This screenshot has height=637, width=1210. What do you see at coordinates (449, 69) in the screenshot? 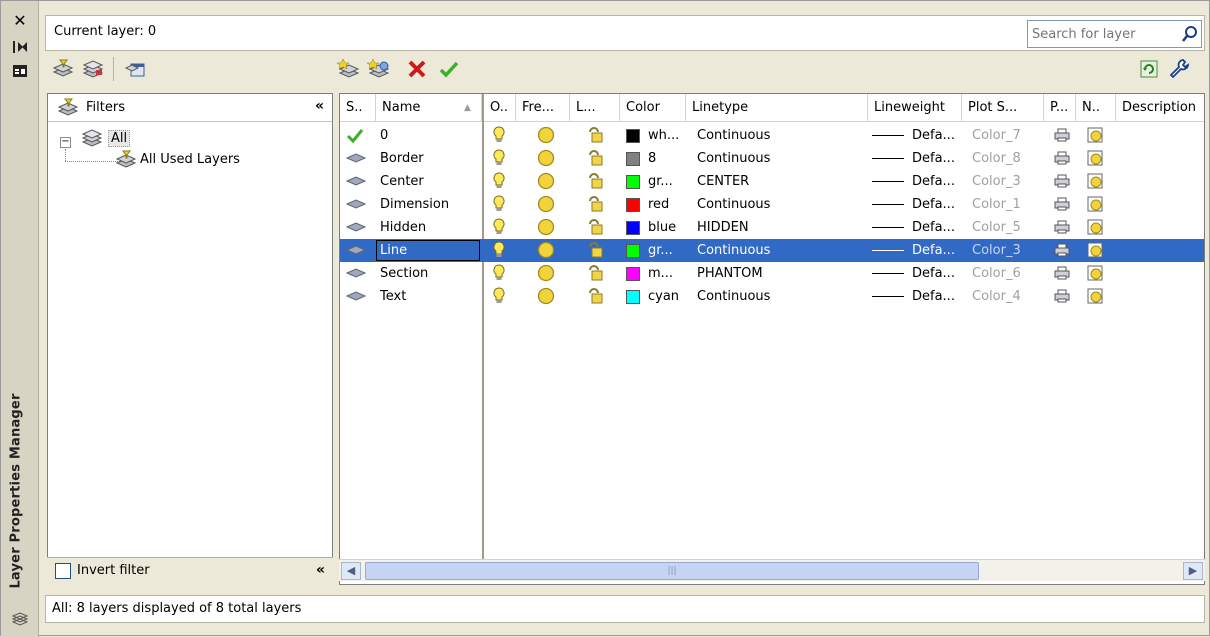
I see `set-current-button` at bounding box center [449, 69].